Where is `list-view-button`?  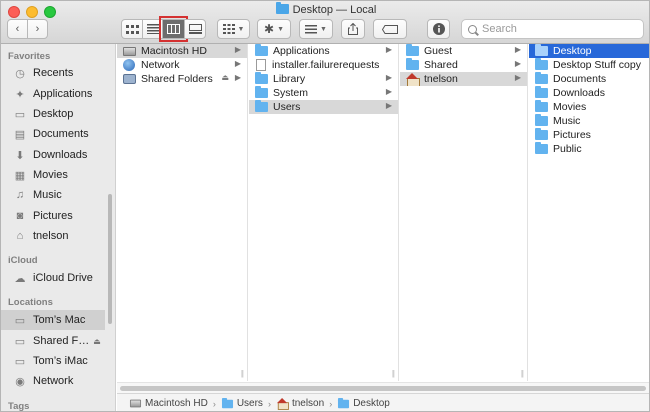 list-view-button is located at coordinates (152, 29).